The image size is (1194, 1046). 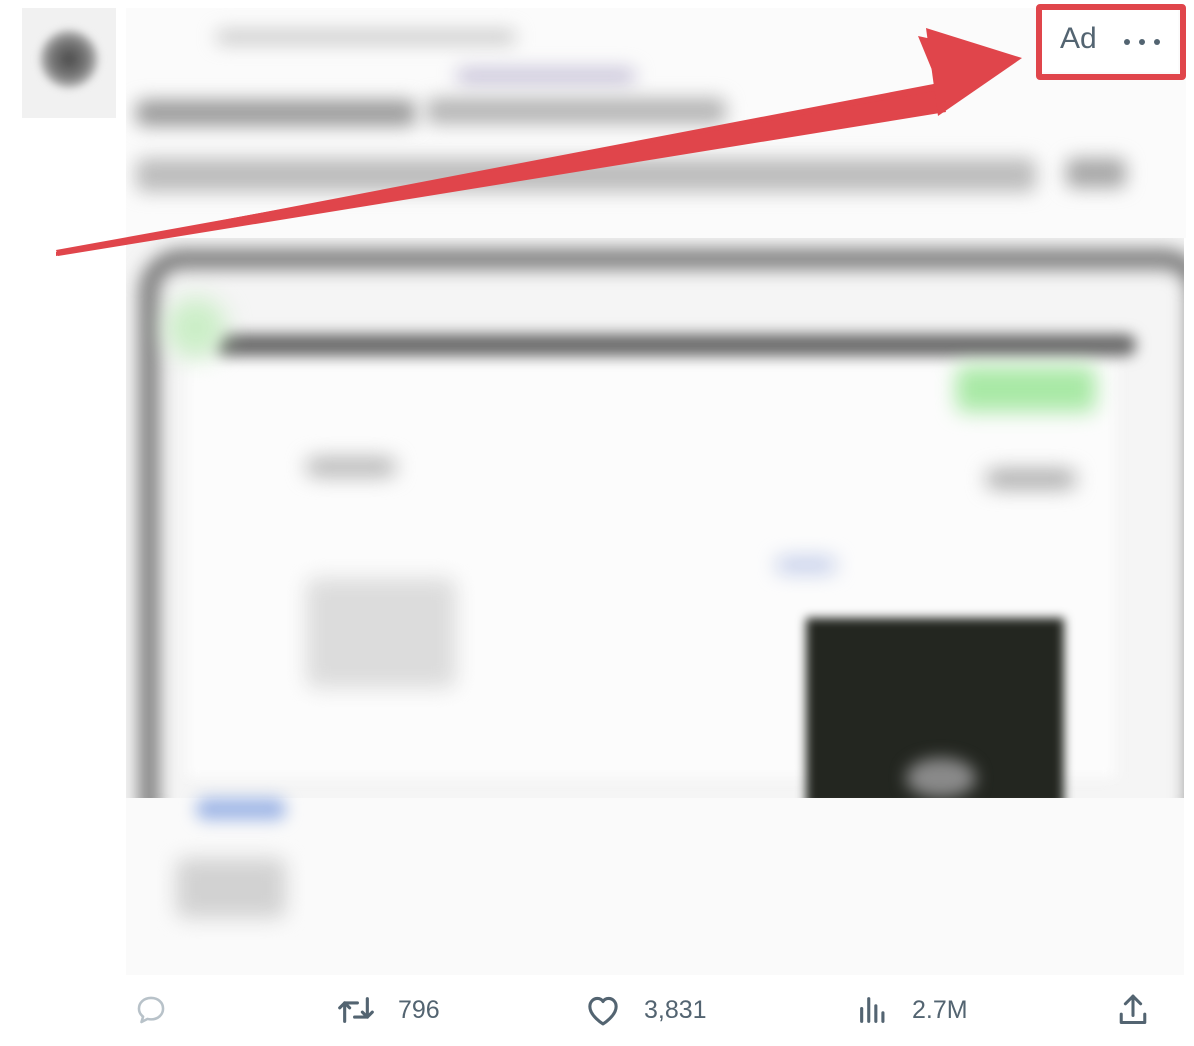 I want to click on blurred-topbar, so click(x=676, y=345).